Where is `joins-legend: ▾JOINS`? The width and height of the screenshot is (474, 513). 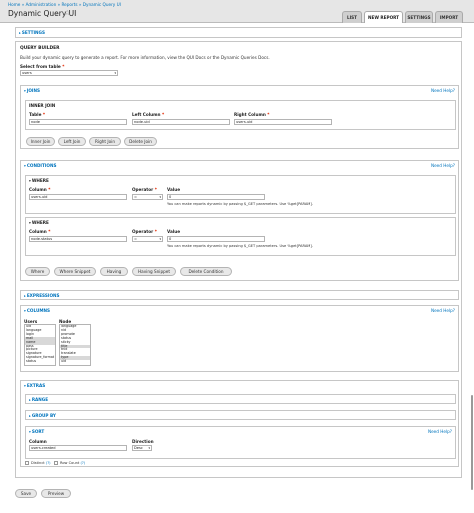 joins-legend: ▾JOINS is located at coordinates (32, 90).